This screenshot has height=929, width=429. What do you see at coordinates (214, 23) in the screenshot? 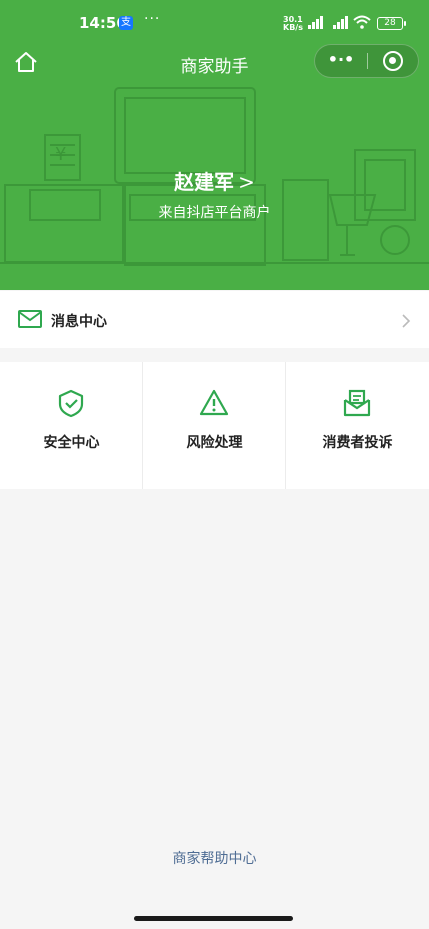
I see `status-bar: 14:56 支 ··· 30.1 KB/s 28` at bounding box center [214, 23].